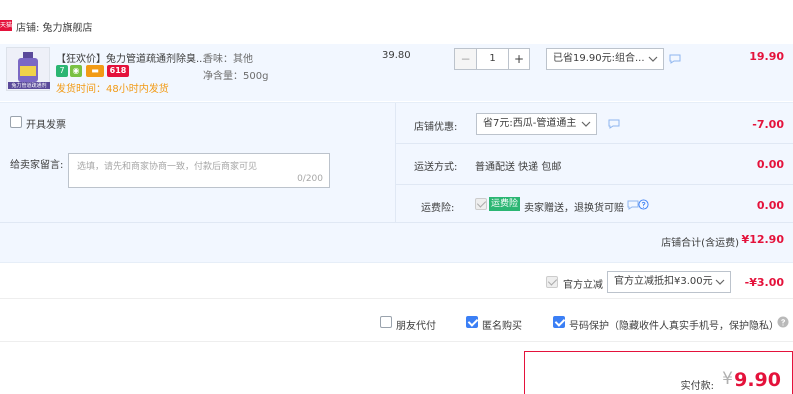 This screenshot has width=793, height=394. Describe the element at coordinates (518, 167) in the screenshot. I see `delivery-value: 普通配送 快递 包邮` at that location.